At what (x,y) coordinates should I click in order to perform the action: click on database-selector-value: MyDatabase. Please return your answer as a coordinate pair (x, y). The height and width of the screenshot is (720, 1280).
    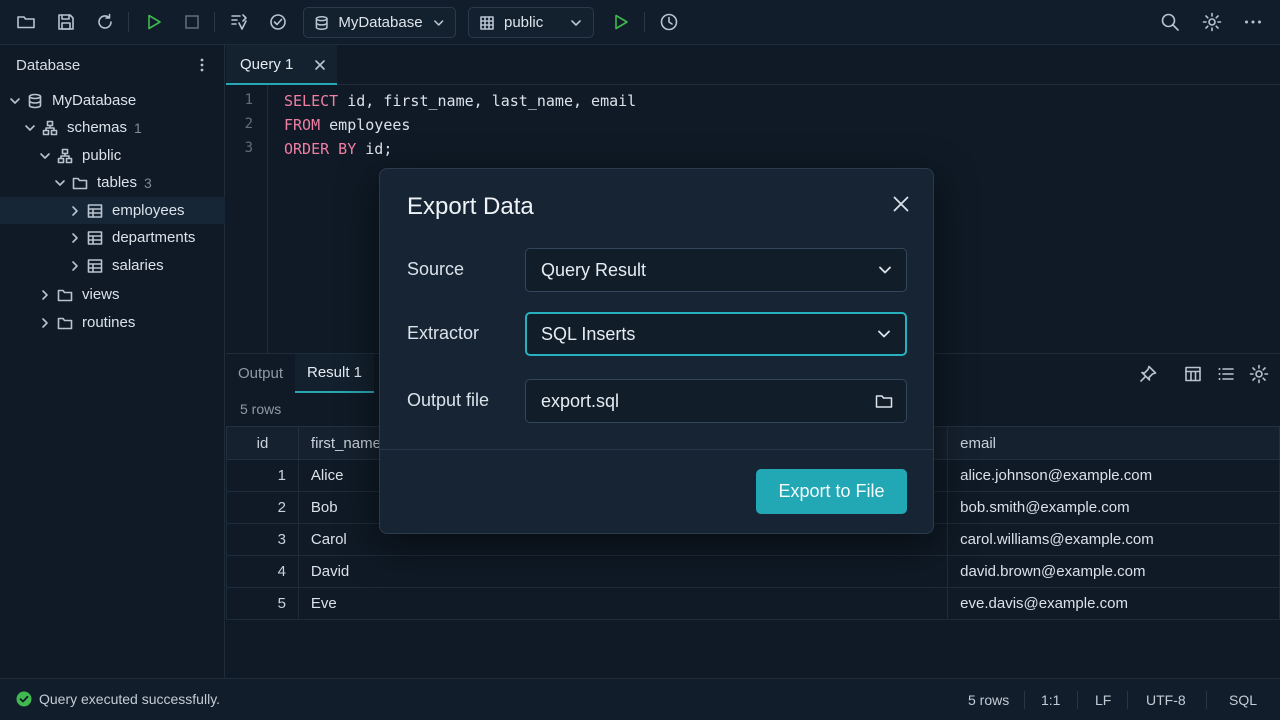
    Looking at the image, I should click on (380, 22).